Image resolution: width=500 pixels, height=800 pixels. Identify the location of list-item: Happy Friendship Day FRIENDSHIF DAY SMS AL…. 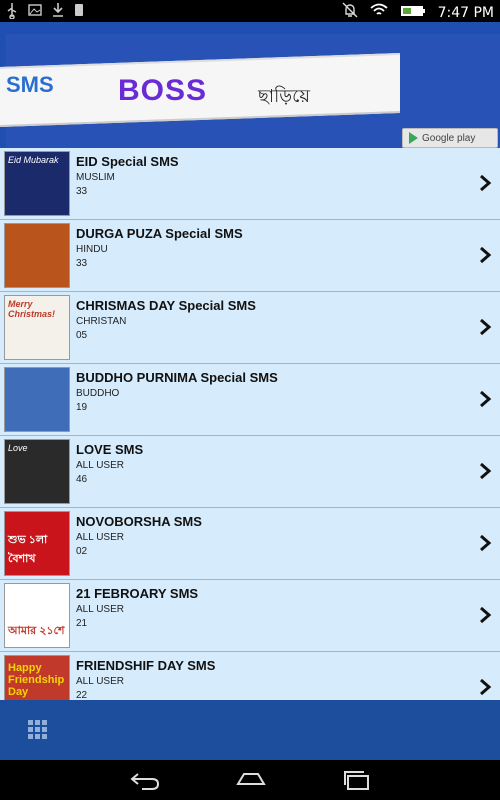
(250, 676).